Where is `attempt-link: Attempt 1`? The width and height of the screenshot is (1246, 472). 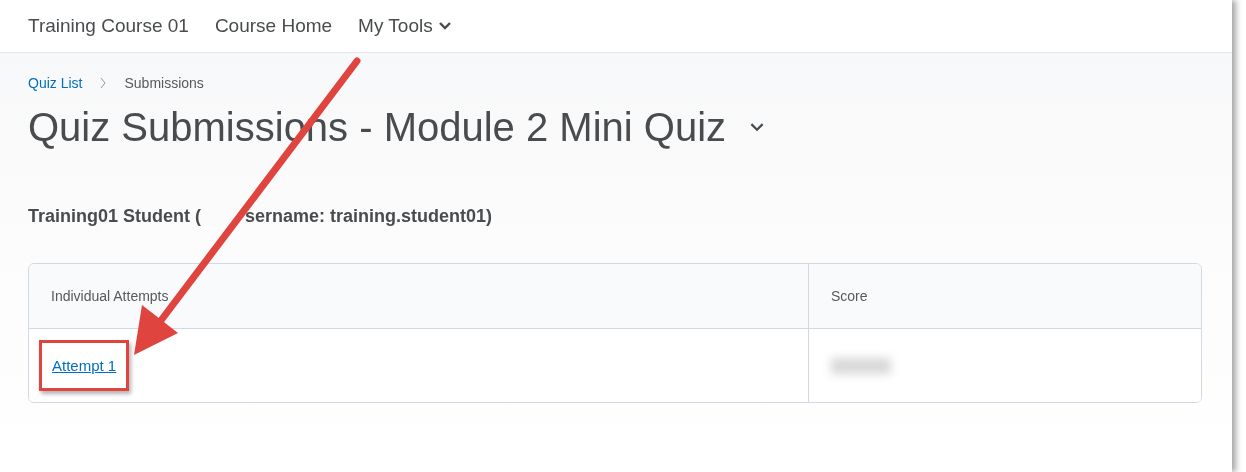 attempt-link: Attempt 1 is located at coordinates (84, 365).